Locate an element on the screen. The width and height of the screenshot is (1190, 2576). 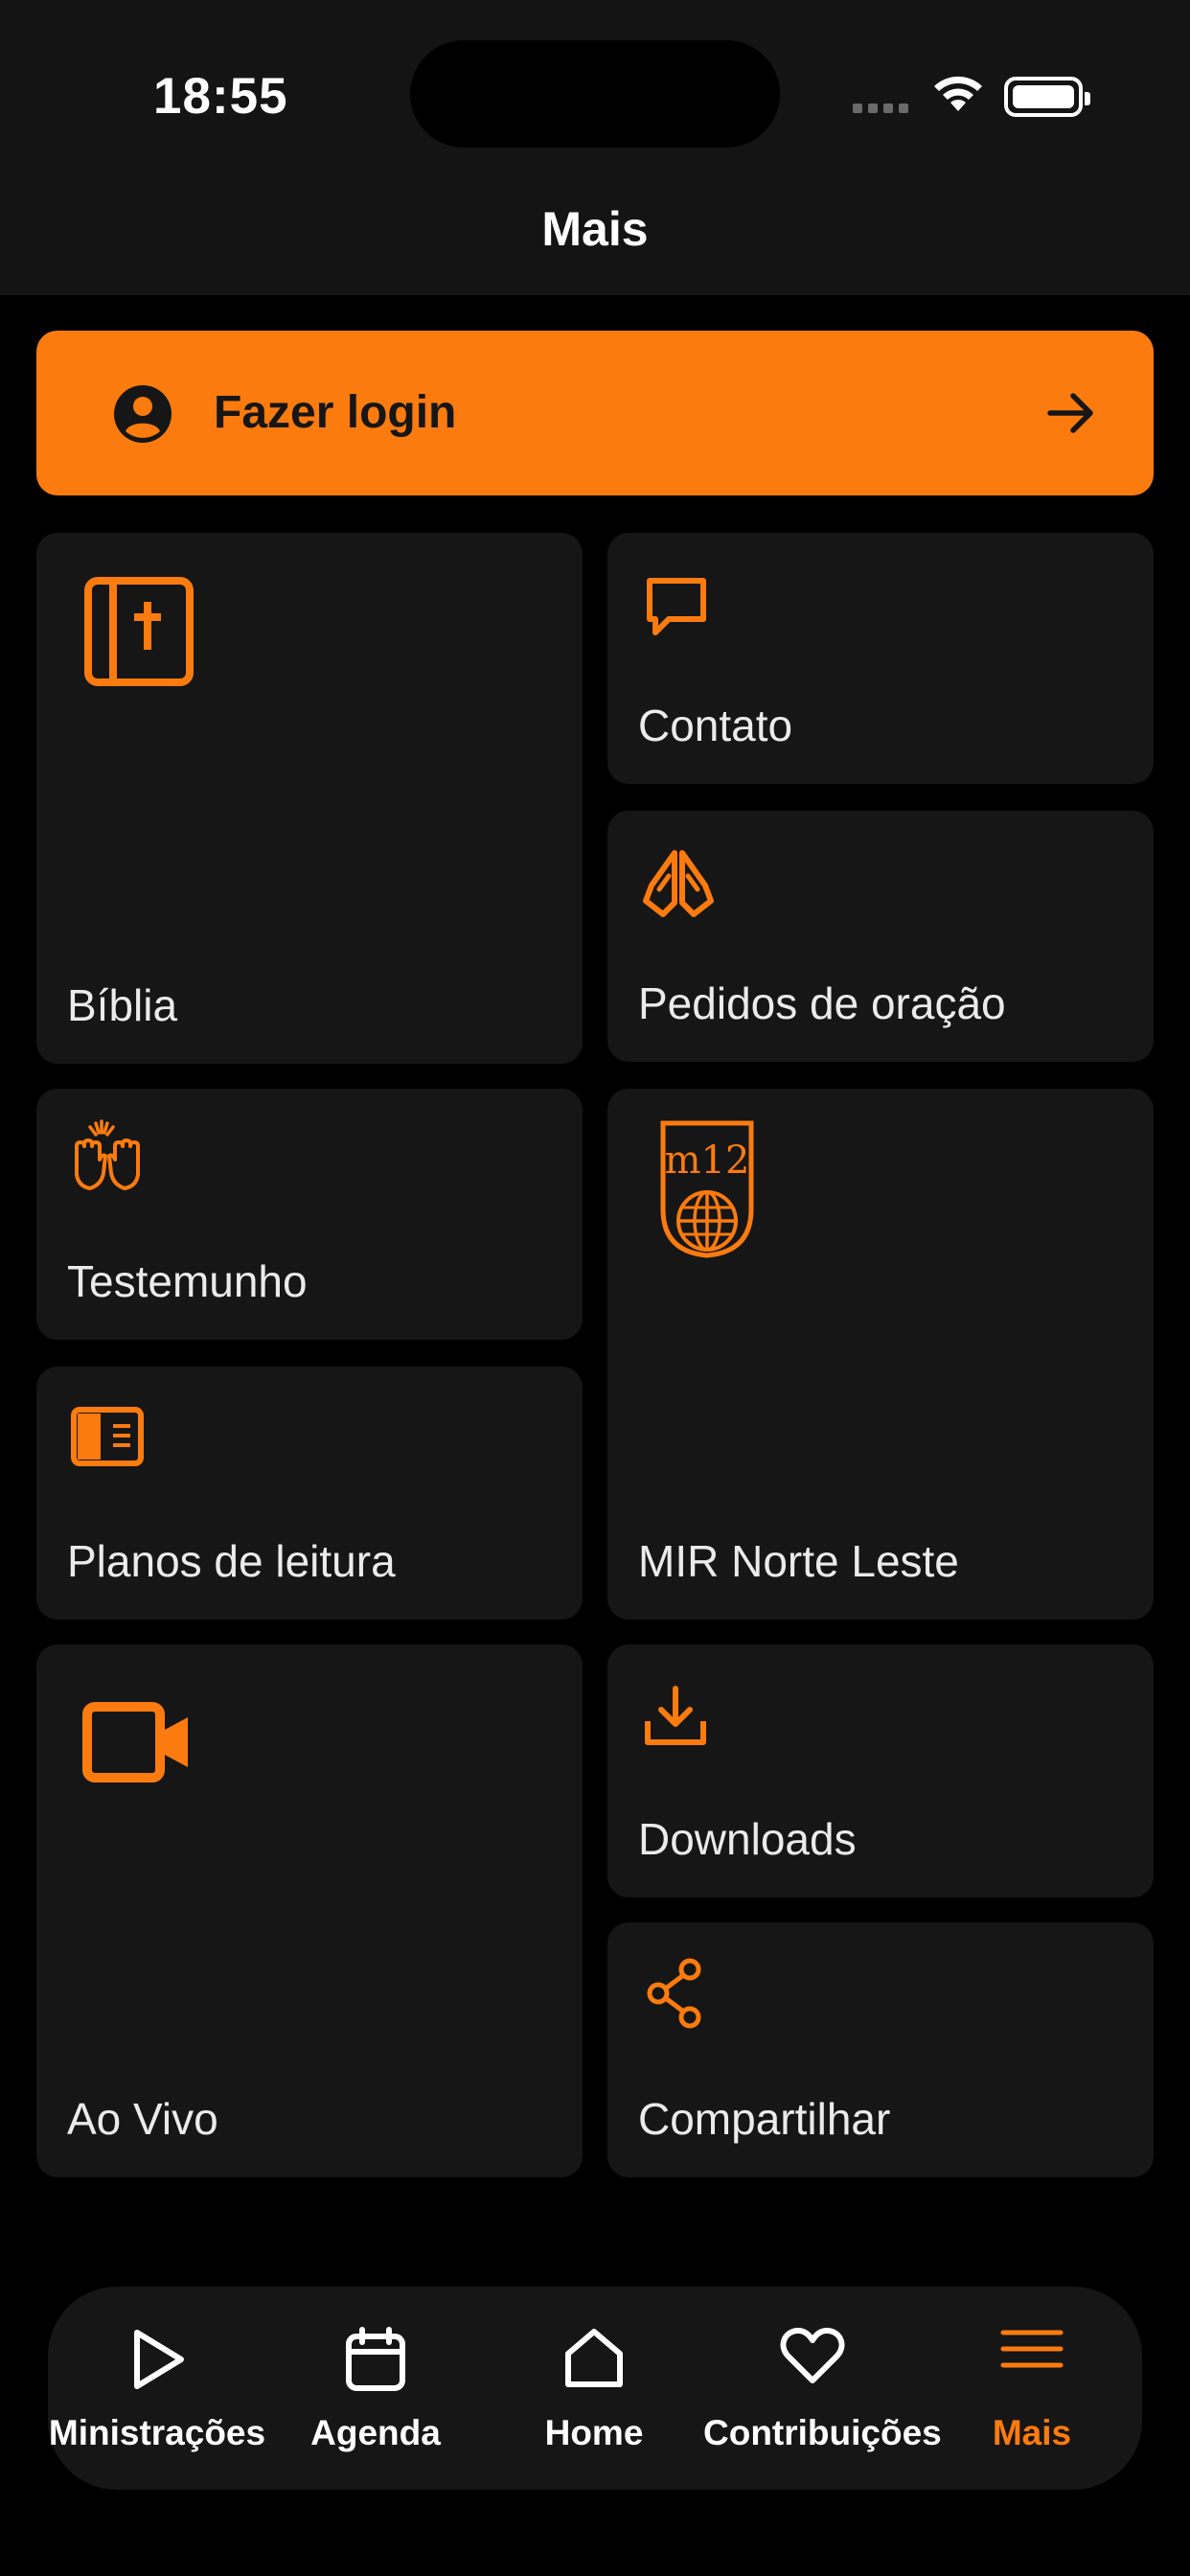
nav-label: Agenda is located at coordinates (375, 2432).